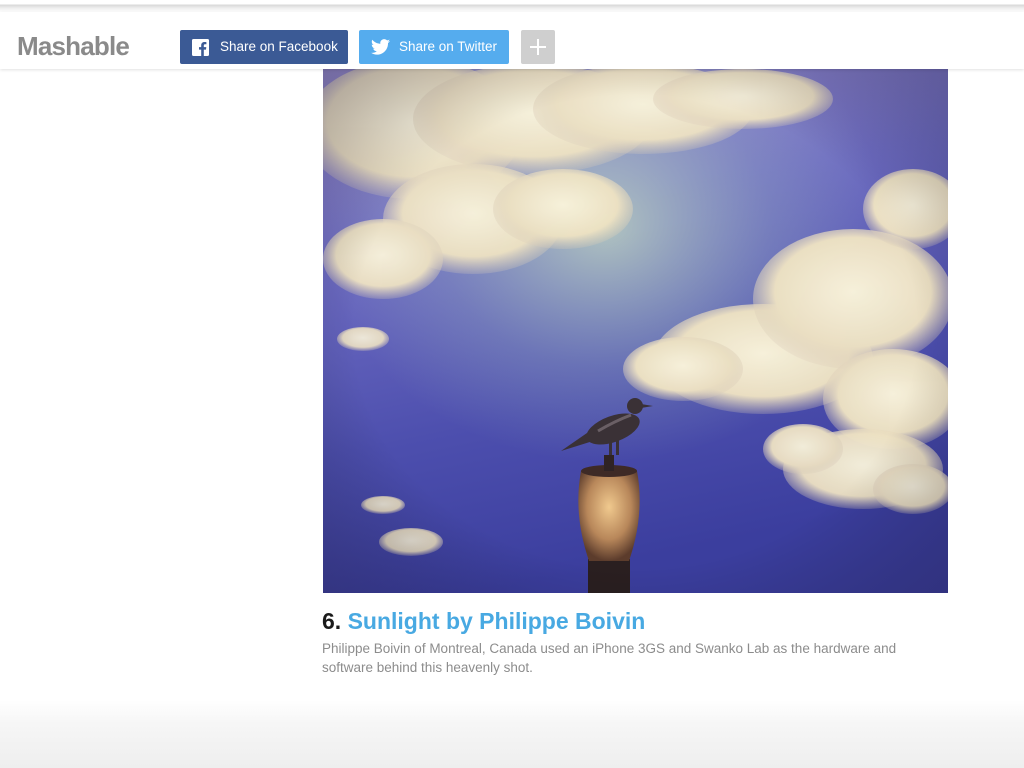 The image size is (1024, 768). What do you see at coordinates (512, 6) in the screenshot?
I see `top-border` at bounding box center [512, 6].